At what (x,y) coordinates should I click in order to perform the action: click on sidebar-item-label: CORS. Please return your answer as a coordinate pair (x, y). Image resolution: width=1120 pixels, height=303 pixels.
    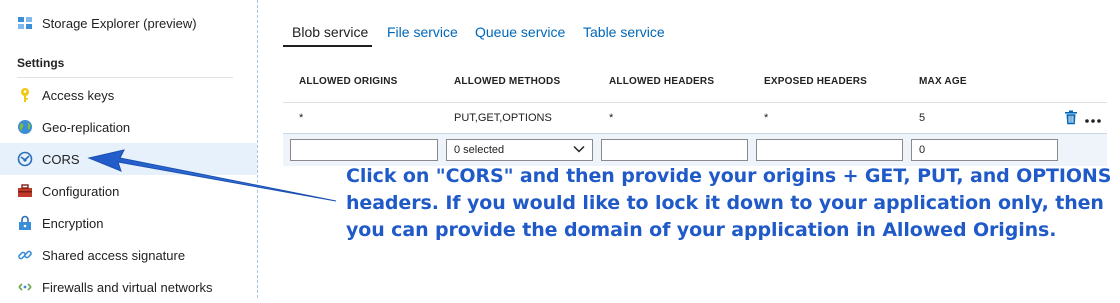
    Looking at the image, I should click on (61, 159).